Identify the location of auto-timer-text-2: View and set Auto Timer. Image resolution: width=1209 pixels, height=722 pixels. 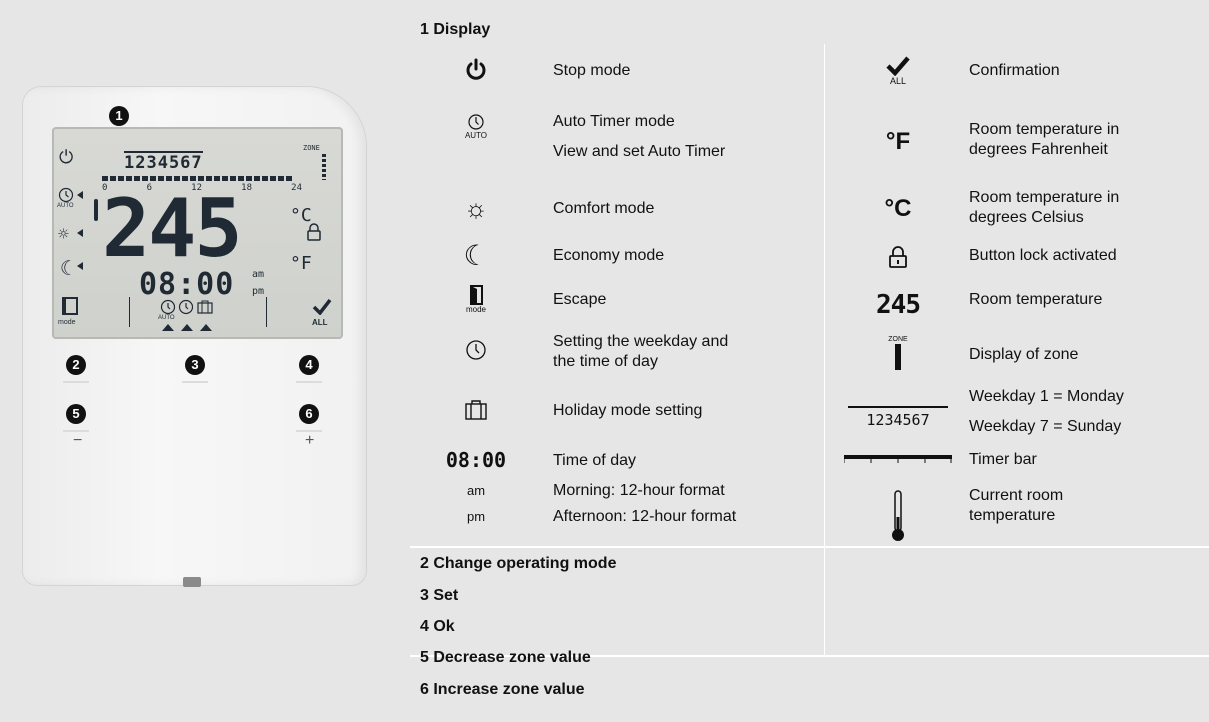
(639, 151).